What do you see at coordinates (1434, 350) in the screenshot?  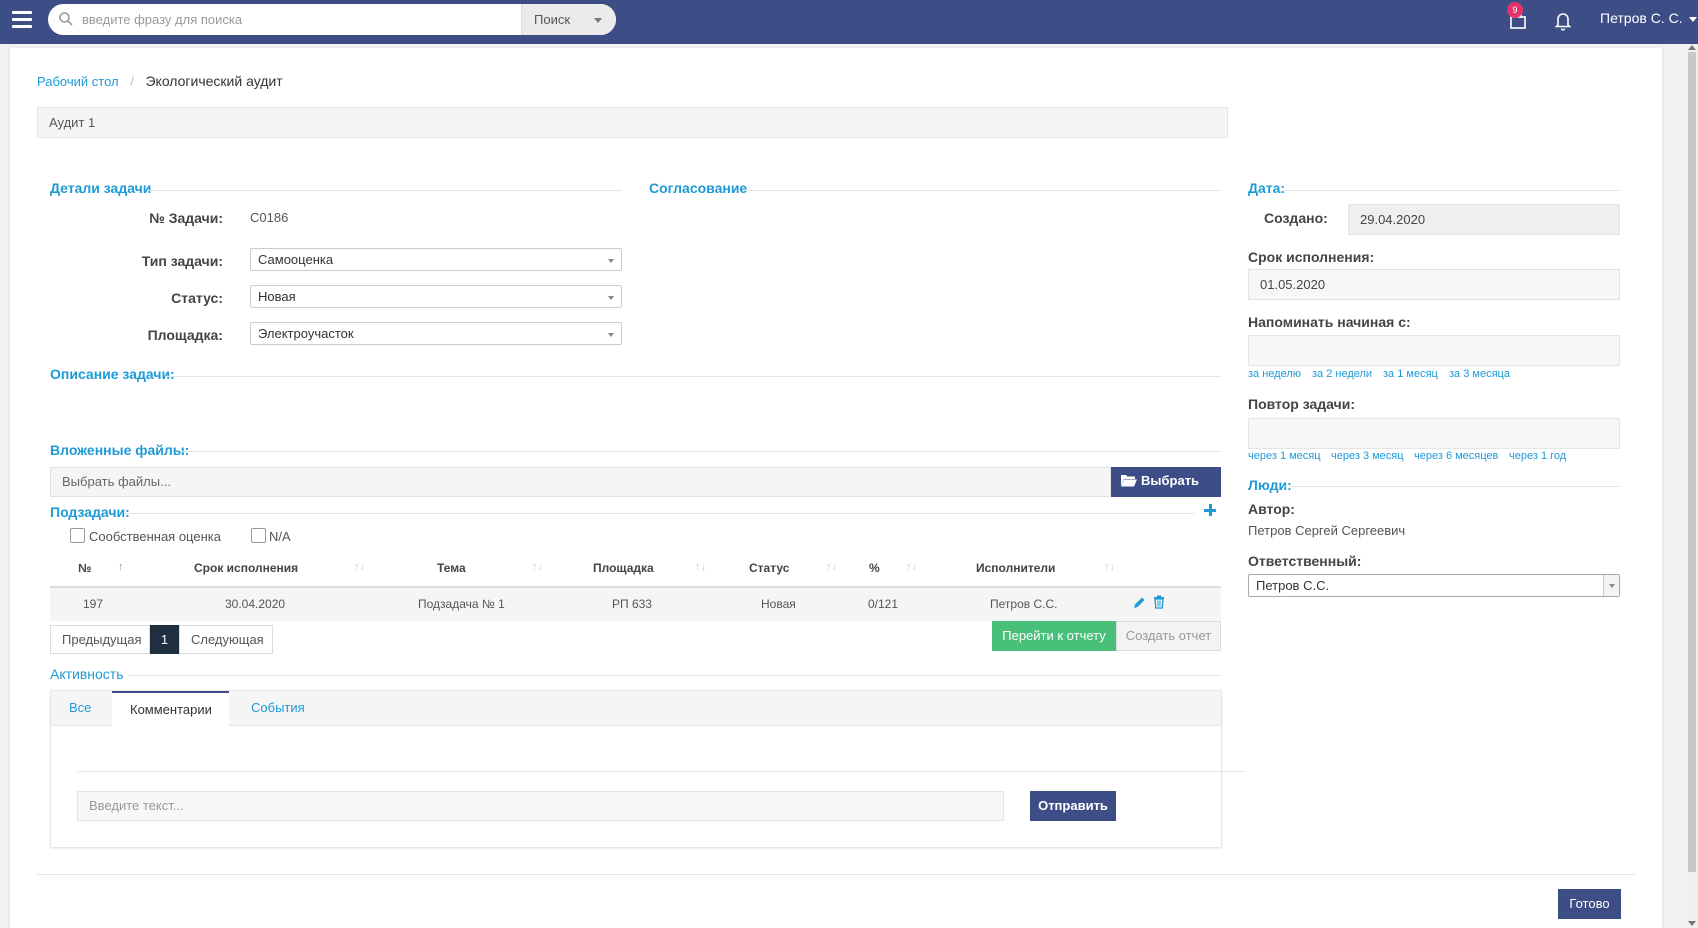 I see `remind-field` at bounding box center [1434, 350].